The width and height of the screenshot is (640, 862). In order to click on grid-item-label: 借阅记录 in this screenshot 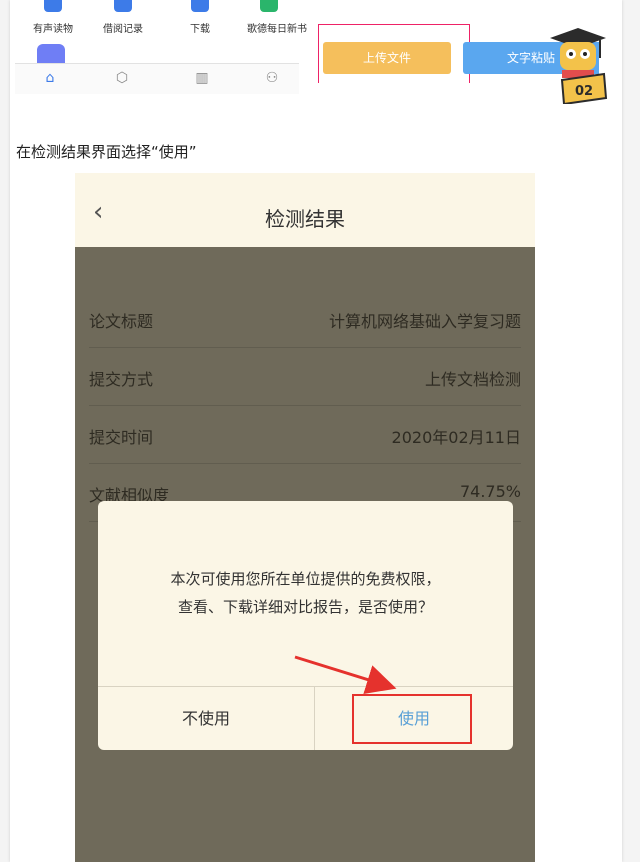, I will do `click(123, 27)`.